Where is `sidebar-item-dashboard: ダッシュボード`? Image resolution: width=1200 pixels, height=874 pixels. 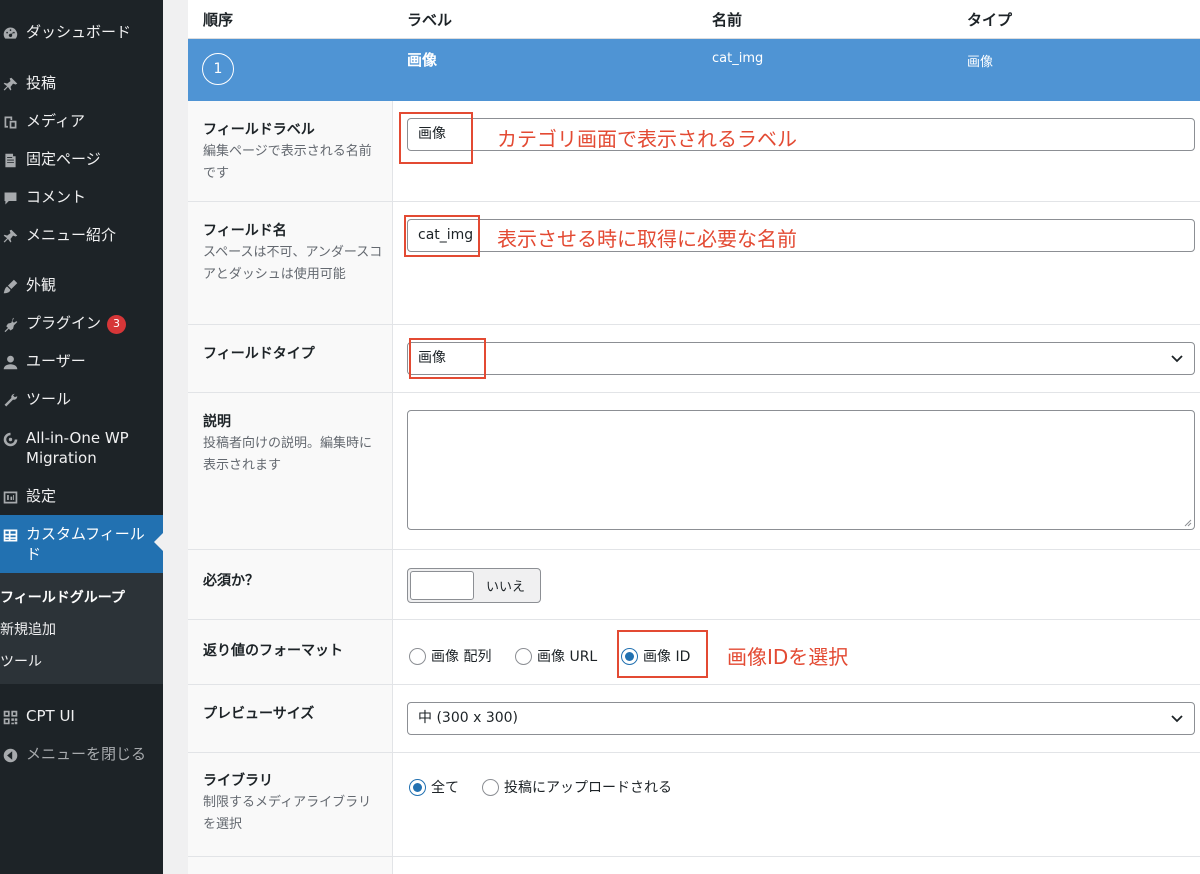
sidebar-item-dashboard: ダッシュボード is located at coordinates (81, 32).